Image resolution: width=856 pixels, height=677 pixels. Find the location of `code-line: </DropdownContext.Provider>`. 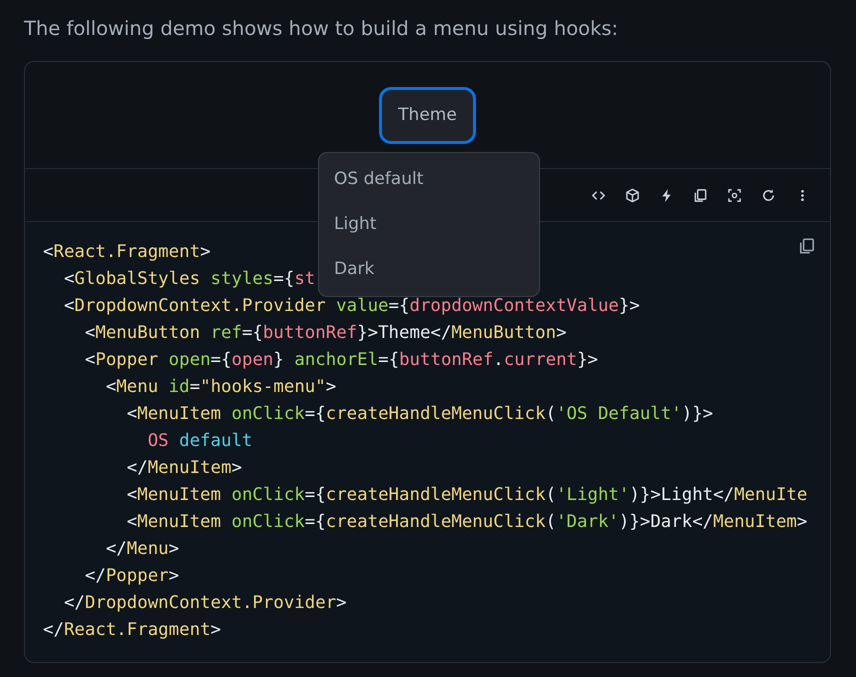

code-line: </DropdownContext.Provider> is located at coordinates (204, 603).